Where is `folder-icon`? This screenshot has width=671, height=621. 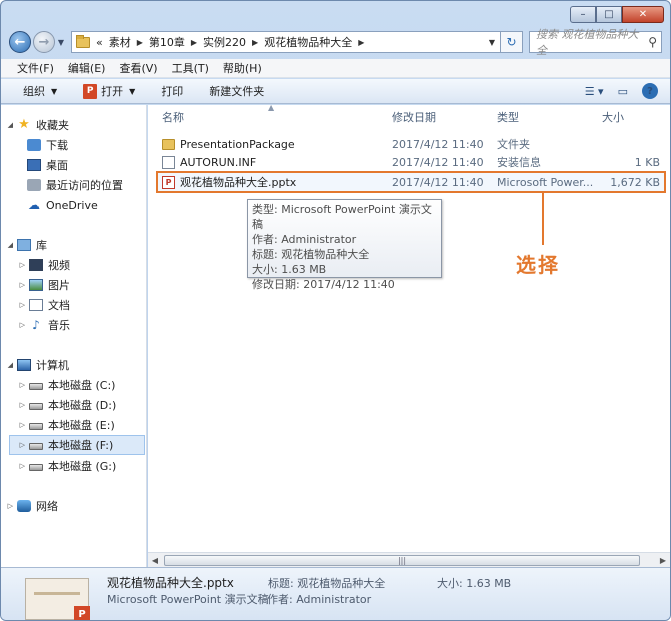
folder-icon is located at coordinates (83, 41).